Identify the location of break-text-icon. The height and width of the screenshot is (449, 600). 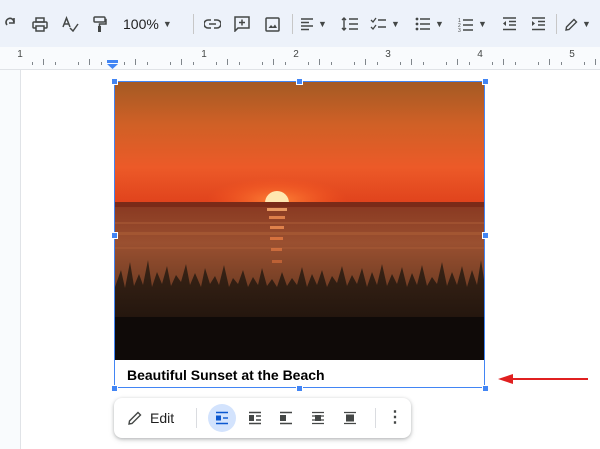
(286, 418).